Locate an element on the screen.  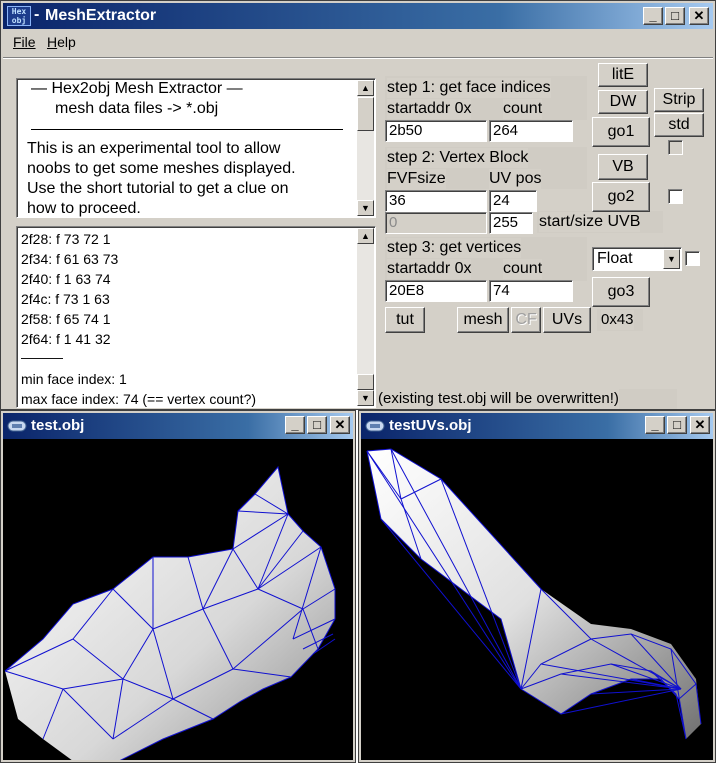
dw-button: DW is located at coordinates (623, 102).